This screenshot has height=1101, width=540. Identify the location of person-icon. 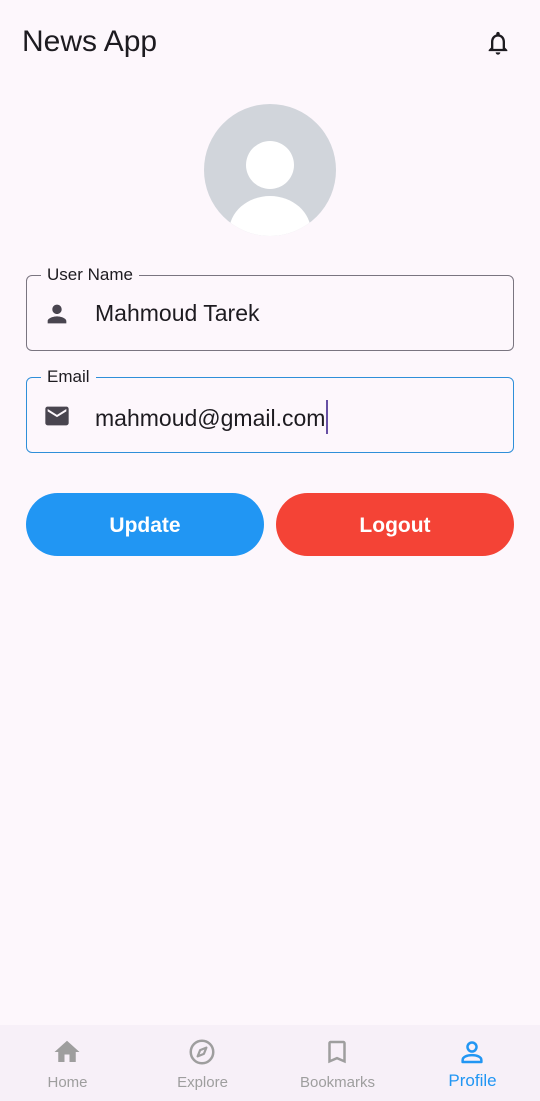
(57, 314).